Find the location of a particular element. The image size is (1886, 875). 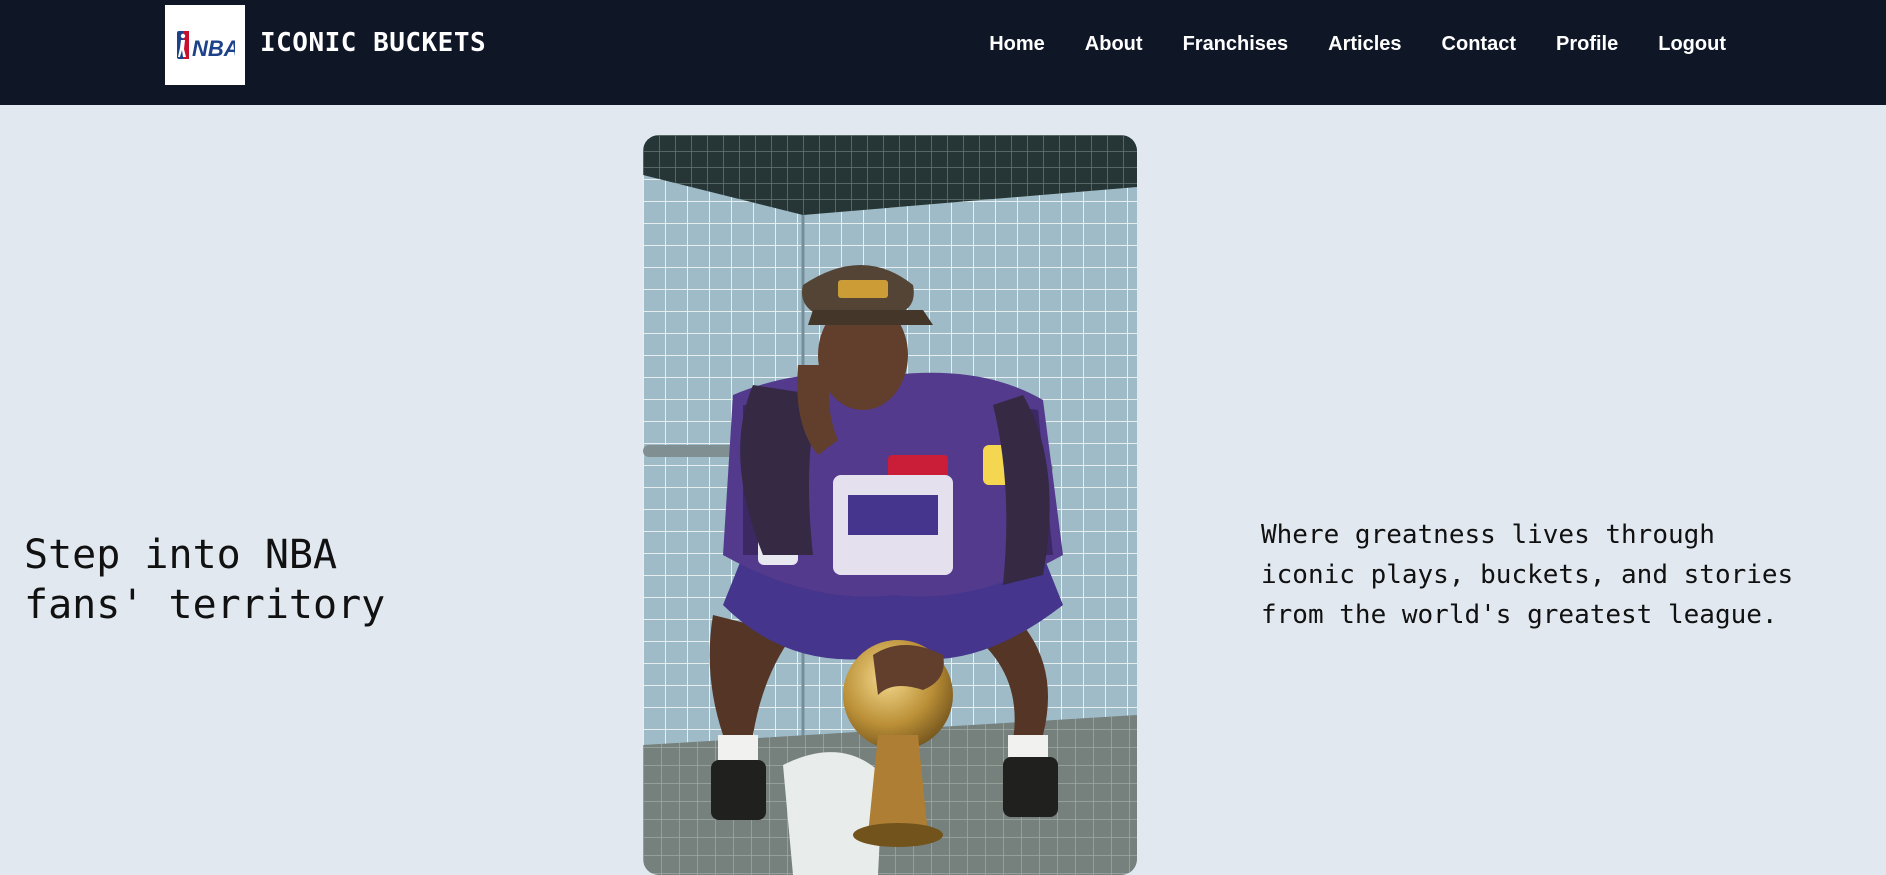

nav-franchises: Franchises is located at coordinates (1236, 44).